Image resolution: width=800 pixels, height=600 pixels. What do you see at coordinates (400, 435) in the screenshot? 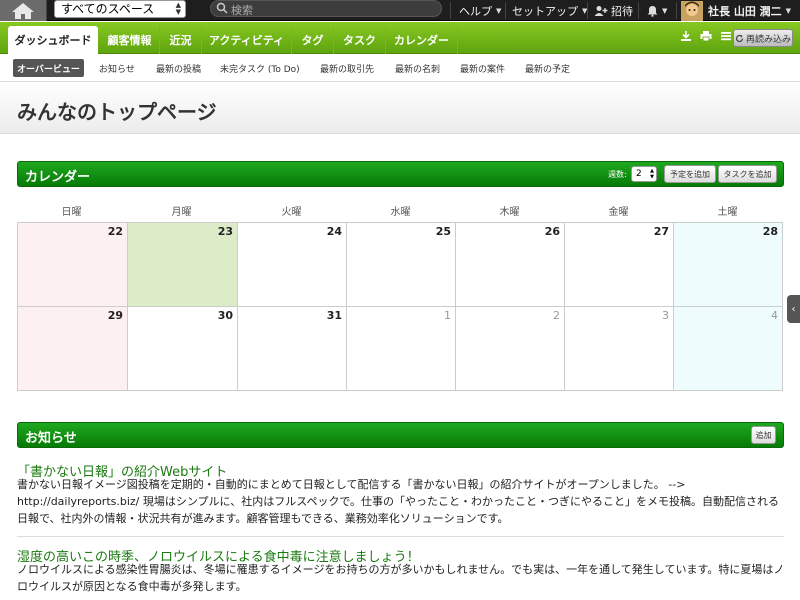
I see `news-section-header: お知らせ 追加` at bounding box center [400, 435].